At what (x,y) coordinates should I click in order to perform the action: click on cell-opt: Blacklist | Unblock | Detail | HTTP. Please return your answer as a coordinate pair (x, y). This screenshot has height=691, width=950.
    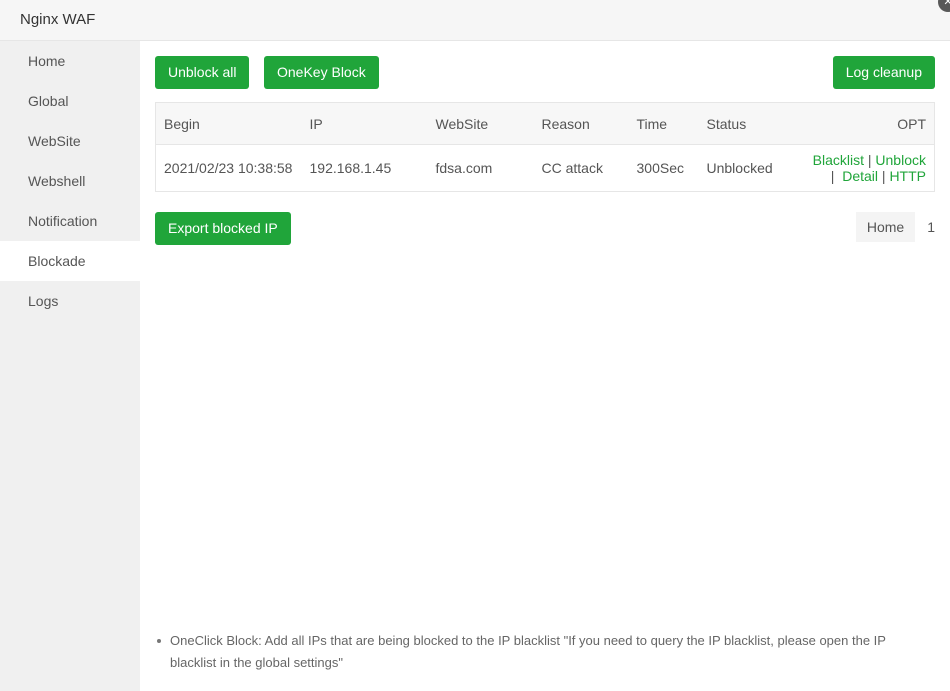
    Looking at the image, I should click on (867, 168).